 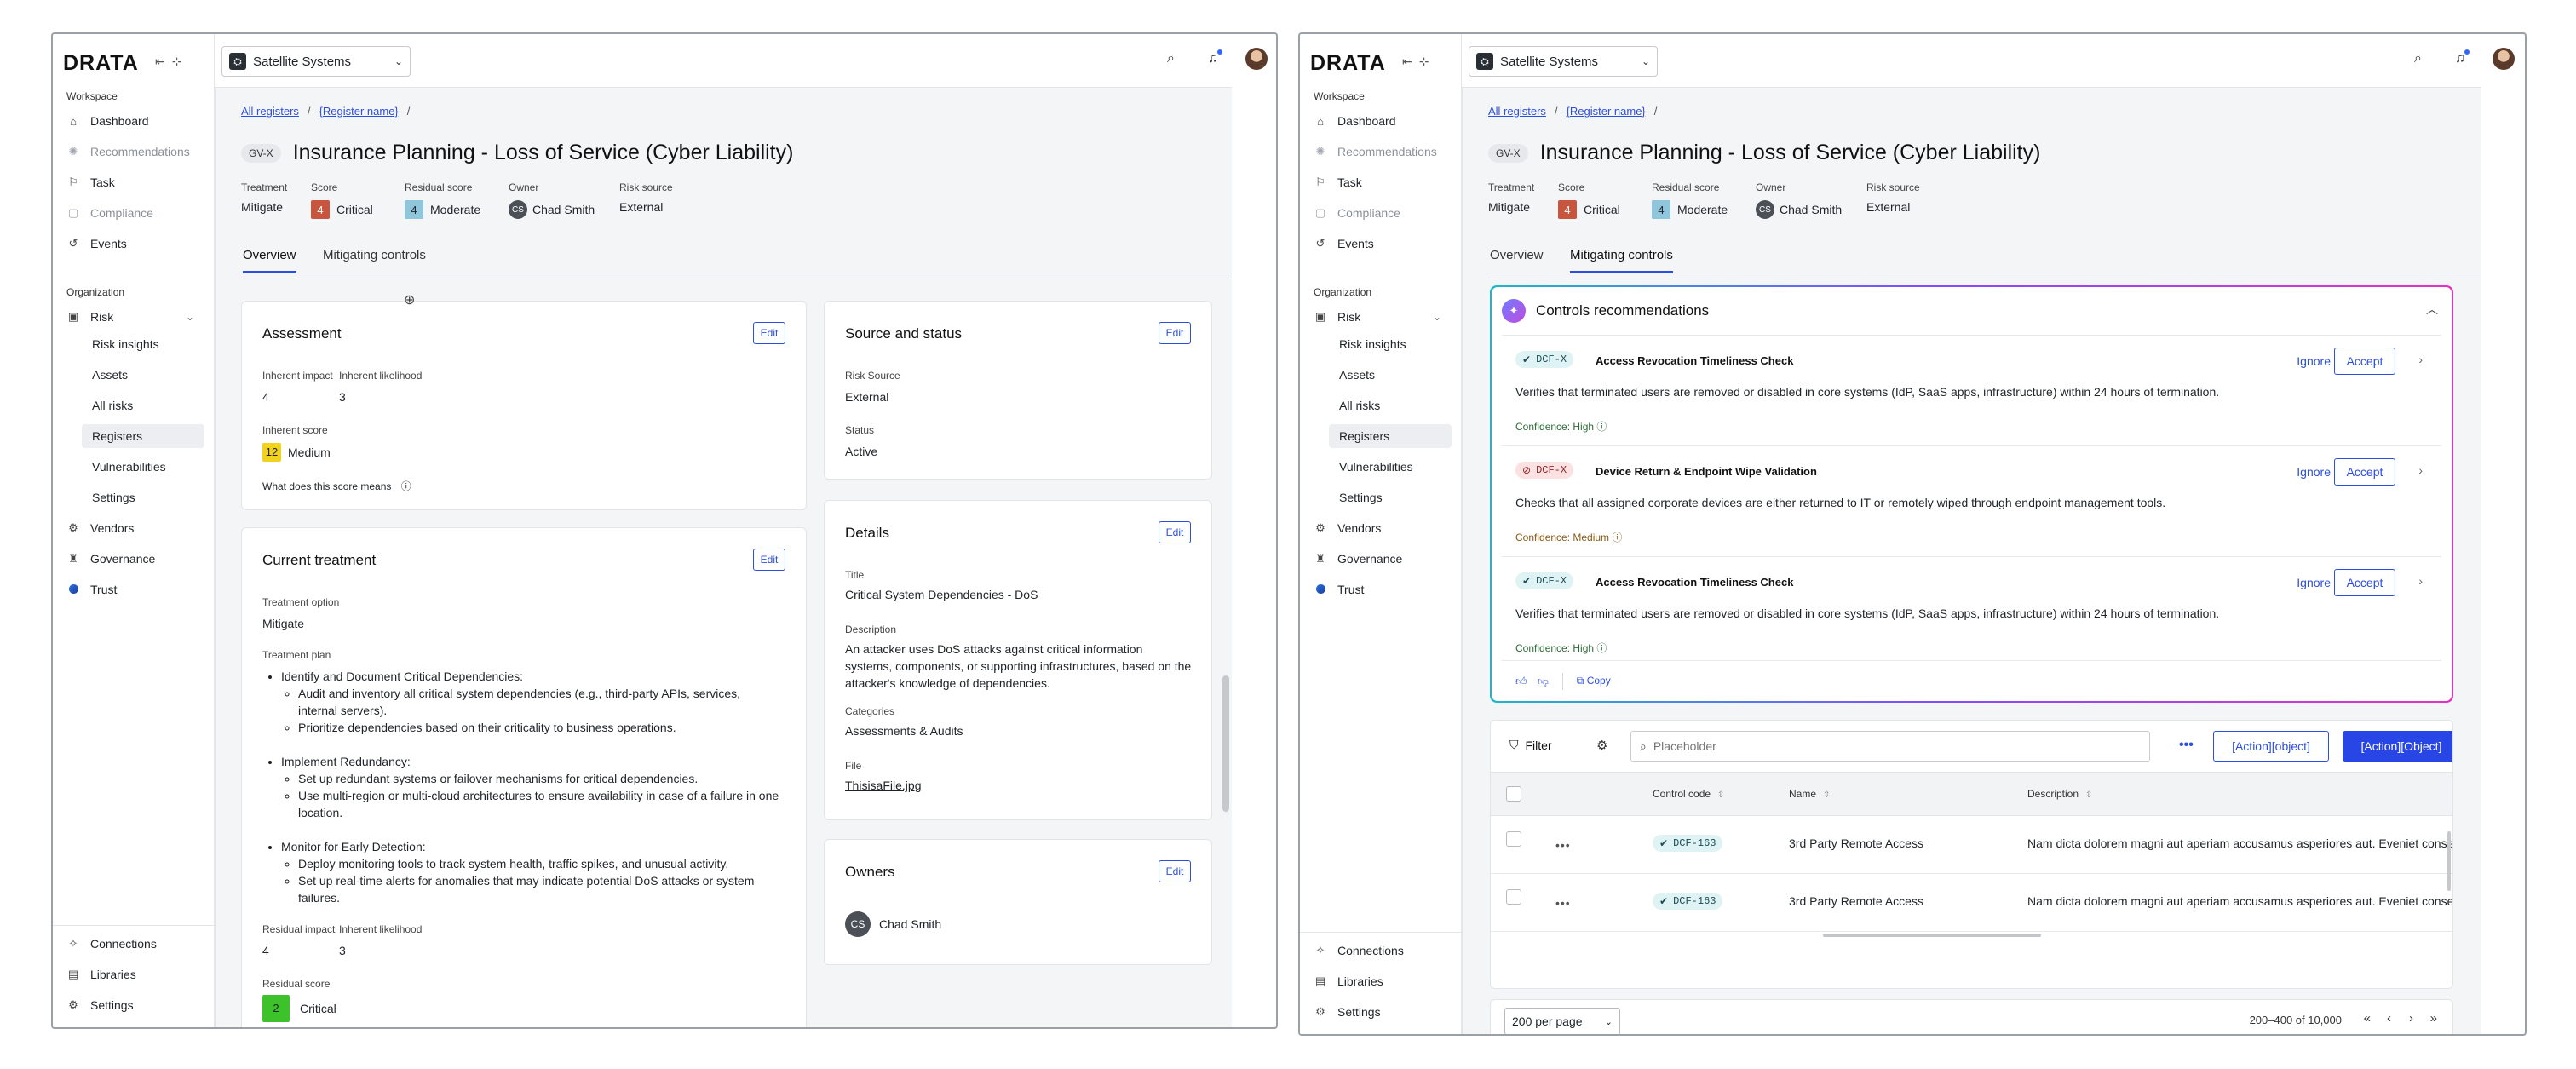 What do you see at coordinates (136, 1005) in the screenshot?
I see `nav-settings: ⚙ Settings` at bounding box center [136, 1005].